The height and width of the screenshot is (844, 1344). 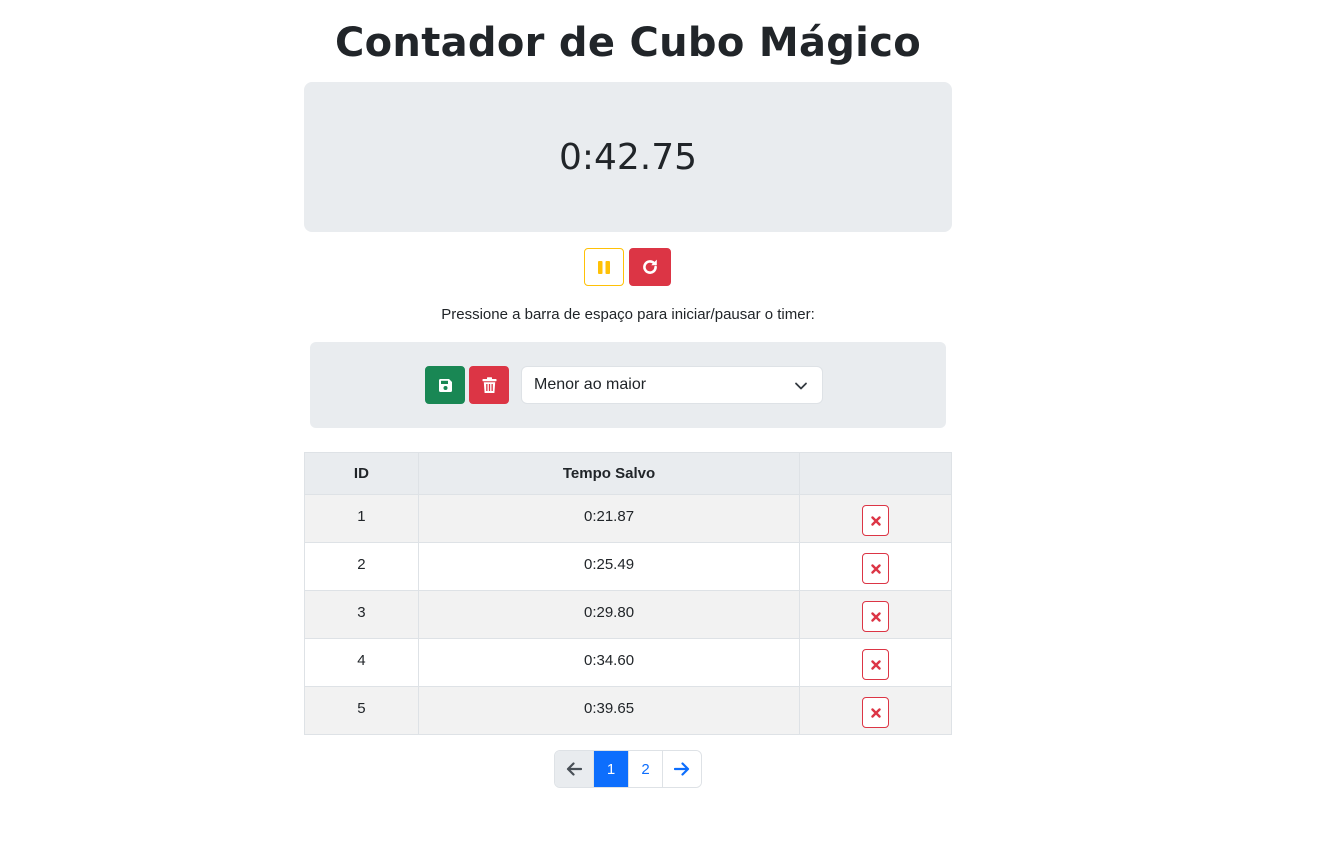 I want to click on pagination: 1 2, so click(x=628, y=769).